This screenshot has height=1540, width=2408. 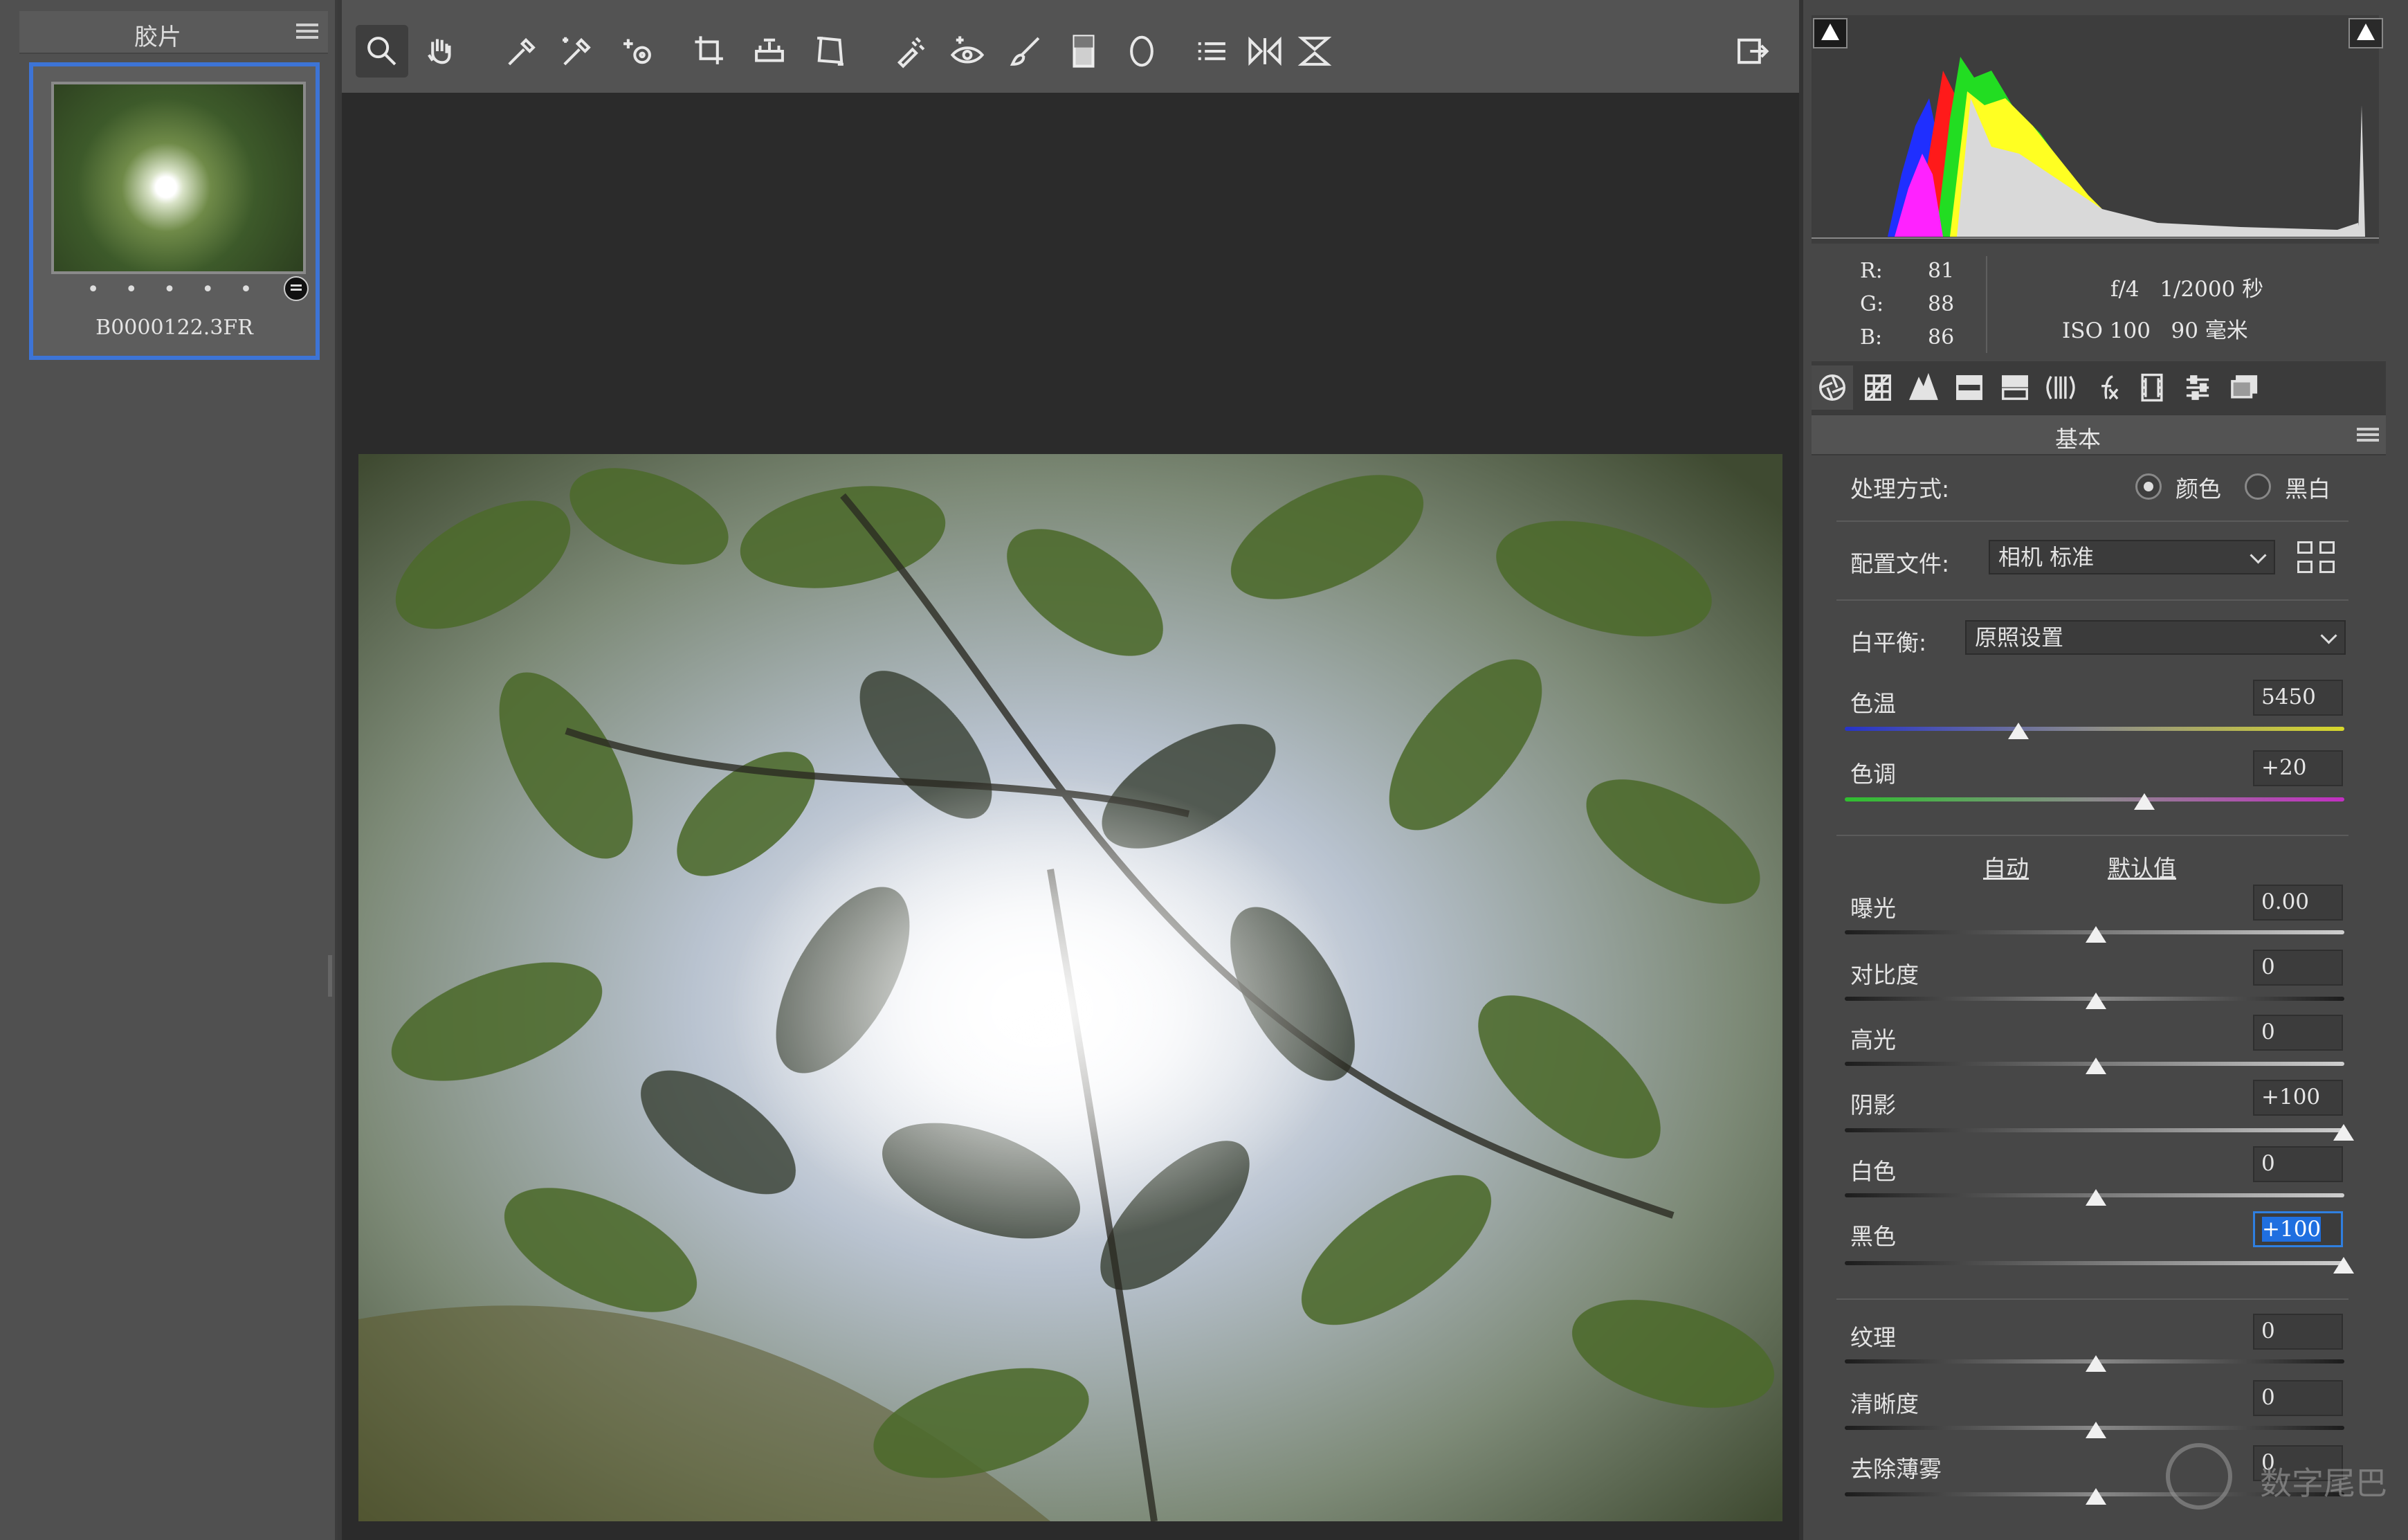 What do you see at coordinates (1873, 1337) in the screenshot?
I see `texture-label: 纹理` at bounding box center [1873, 1337].